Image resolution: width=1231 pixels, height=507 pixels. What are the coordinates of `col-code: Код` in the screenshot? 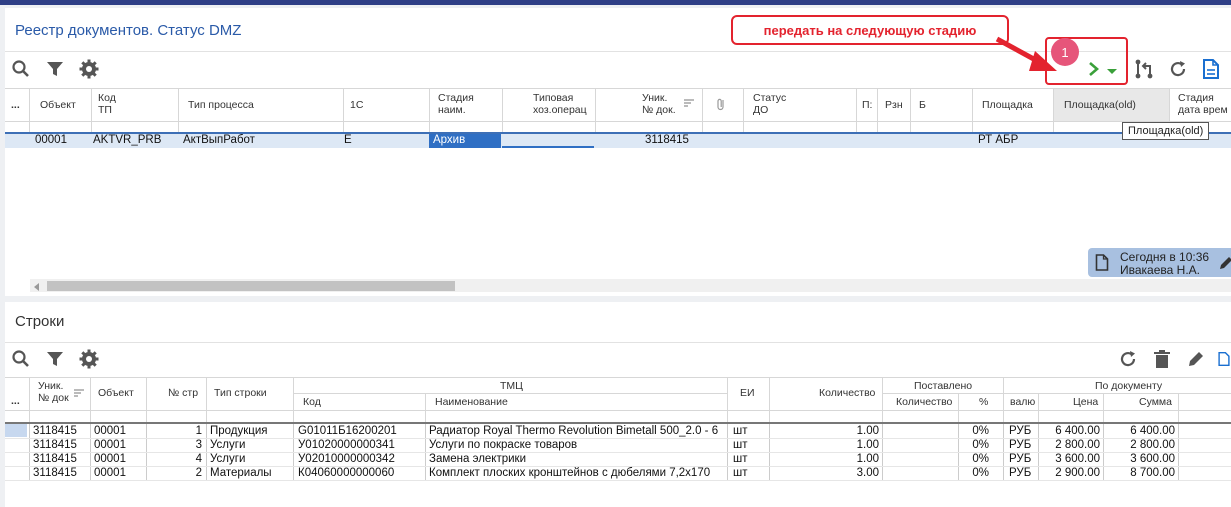 It's located at (312, 402).